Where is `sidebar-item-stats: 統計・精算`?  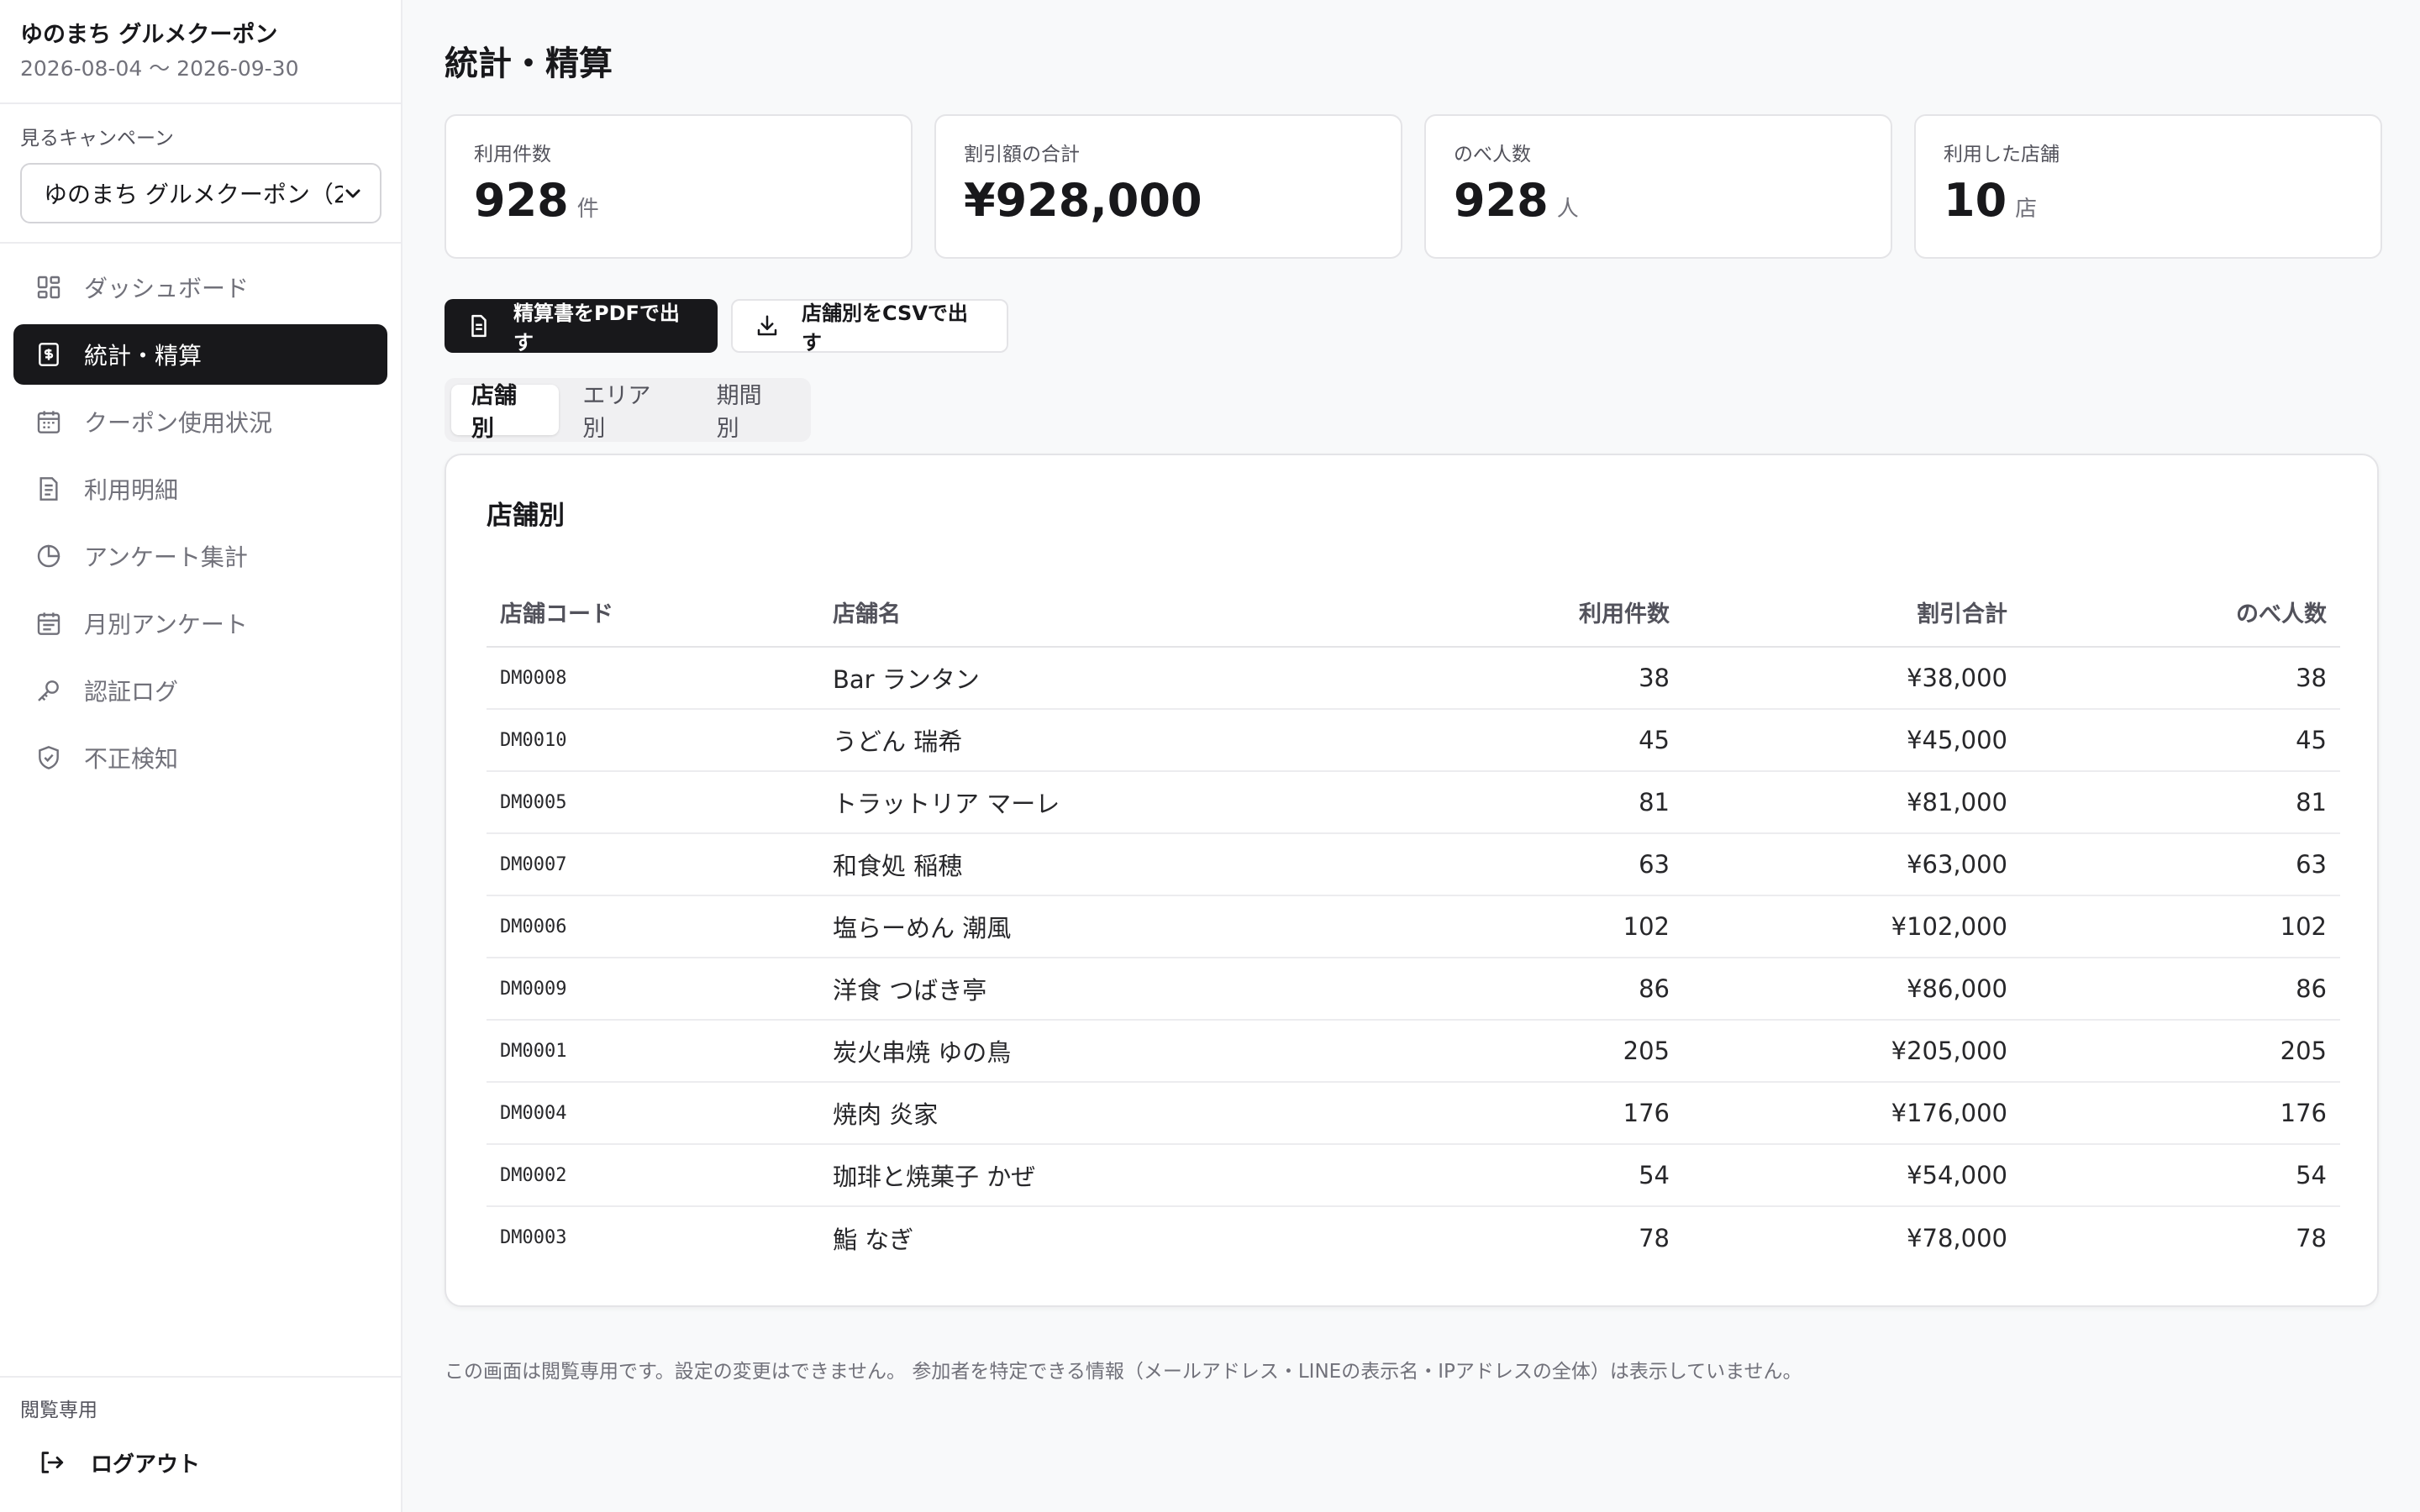 sidebar-item-stats: 統計・精算 is located at coordinates (200, 354).